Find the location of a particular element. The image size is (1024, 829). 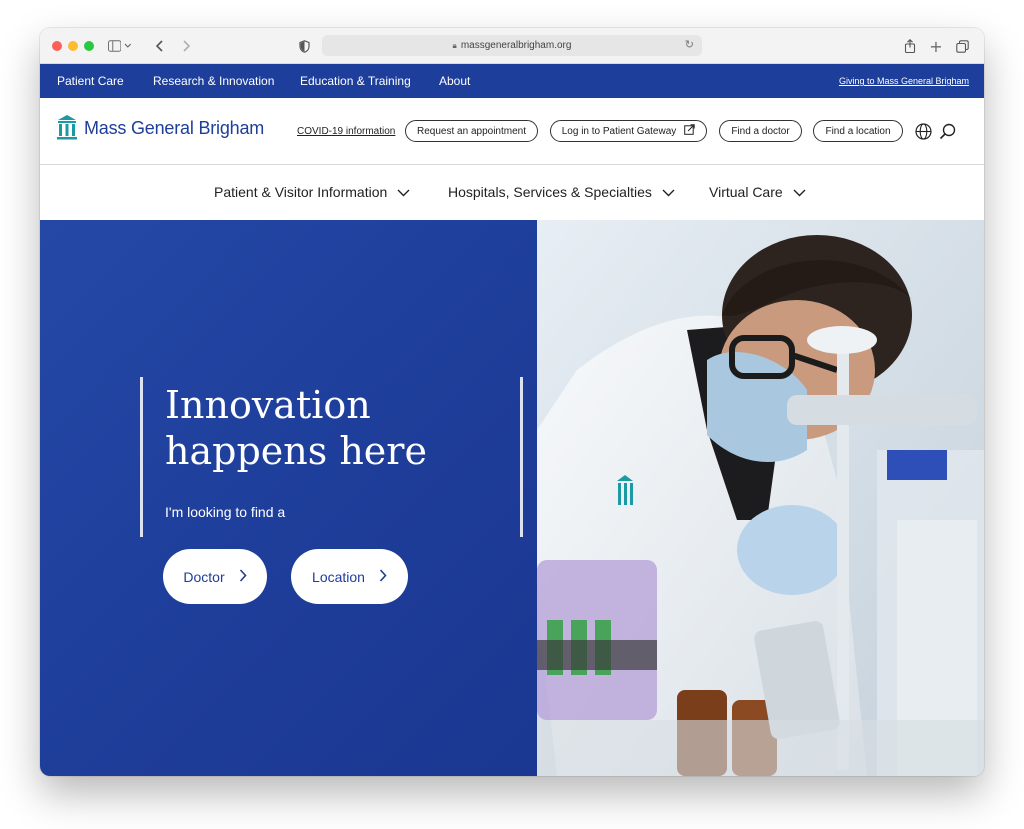

covid-info-link: COVID-19 information is located at coordinates (346, 131).